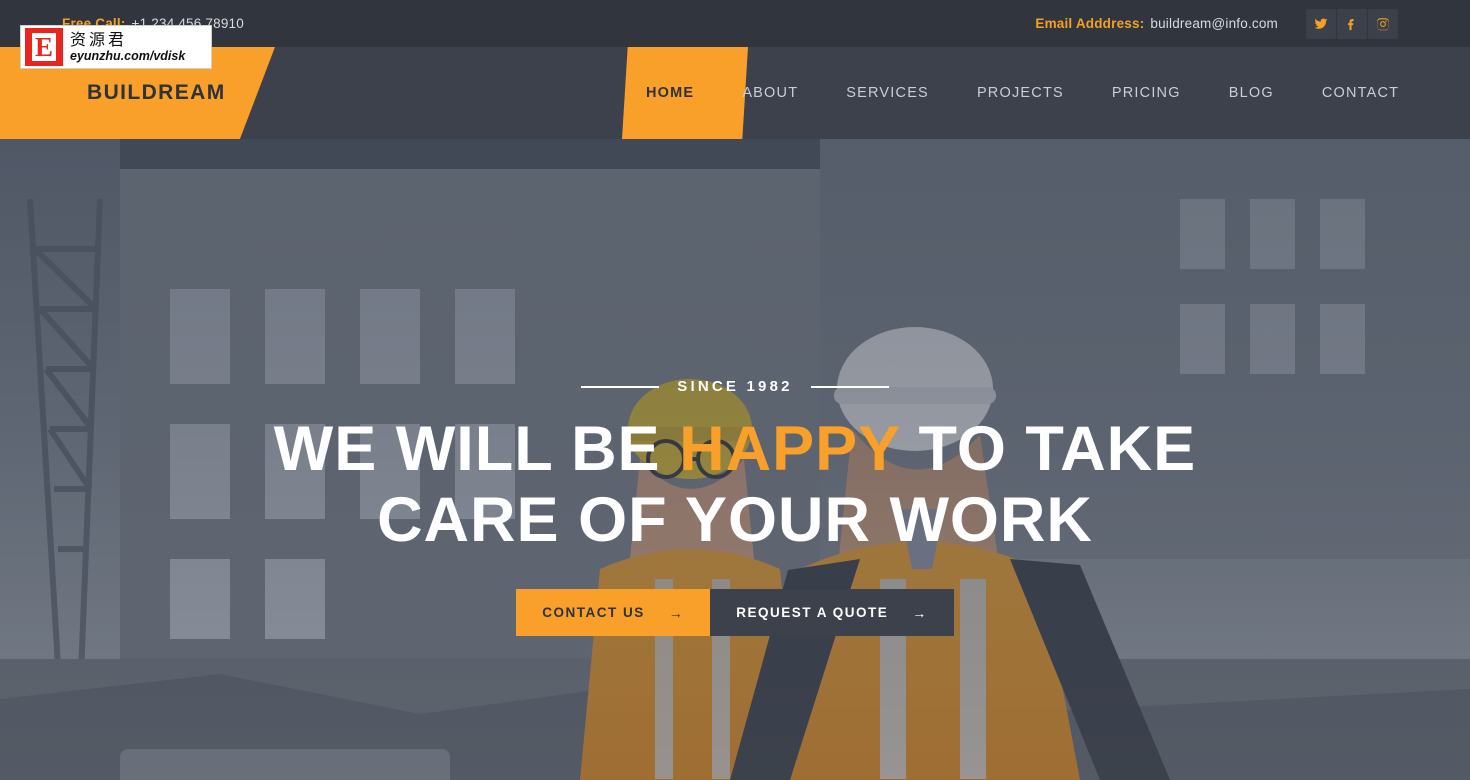 The width and height of the screenshot is (1470, 780). I want to click on watermark-logo-letter: E, so click(44, 47).